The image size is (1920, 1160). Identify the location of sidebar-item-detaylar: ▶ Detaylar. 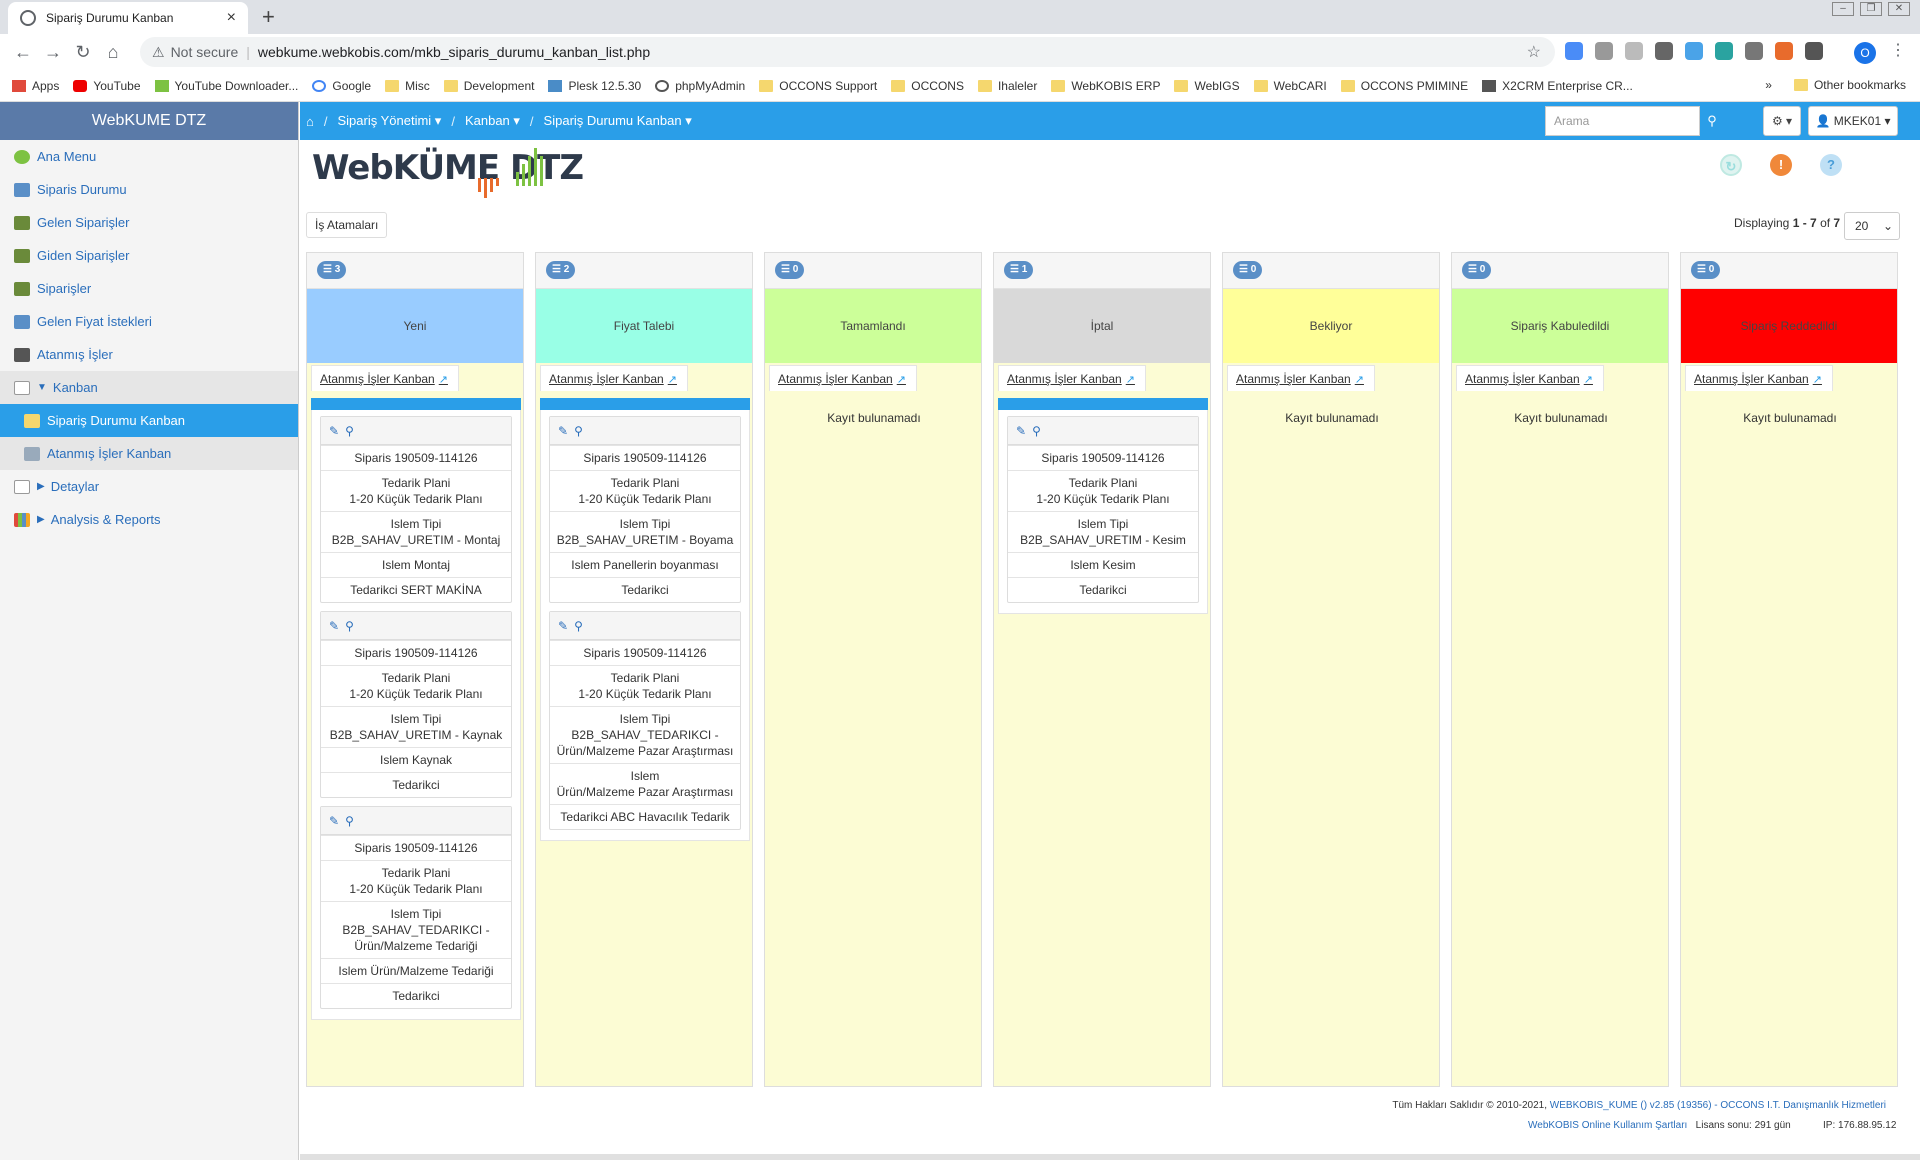
(149, 486).